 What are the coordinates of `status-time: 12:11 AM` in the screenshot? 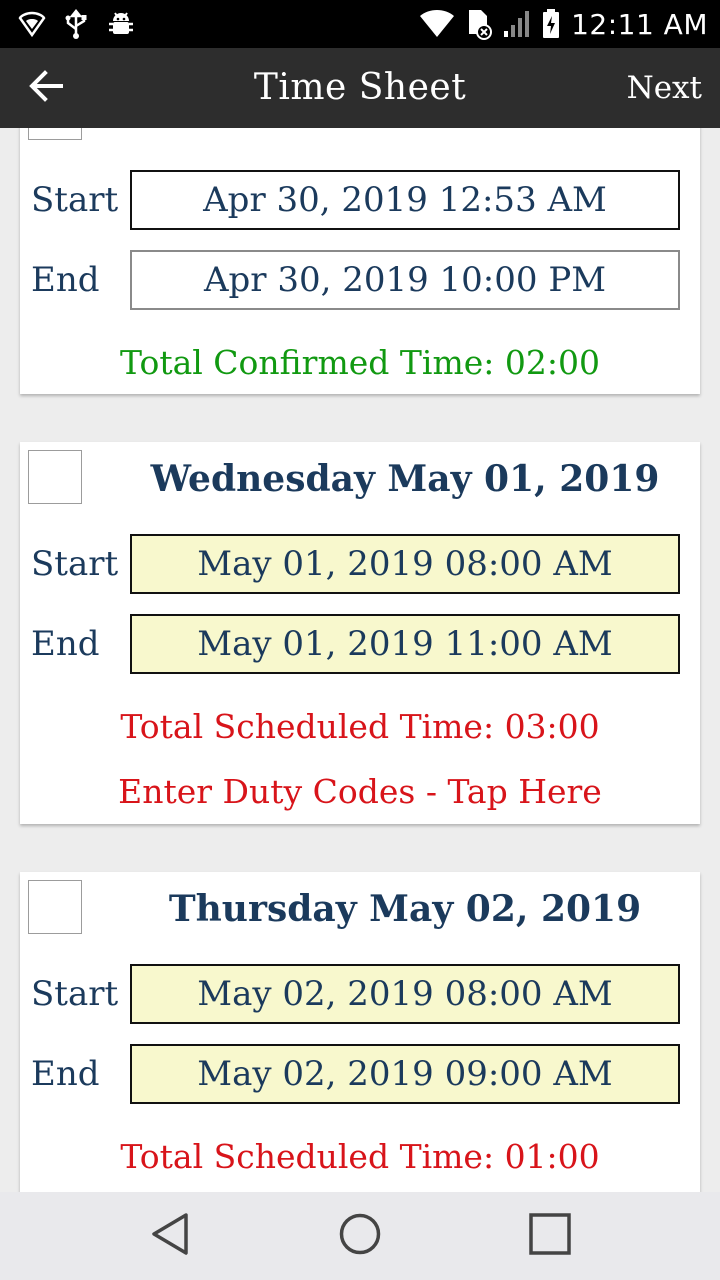 It's located at (639, 24).